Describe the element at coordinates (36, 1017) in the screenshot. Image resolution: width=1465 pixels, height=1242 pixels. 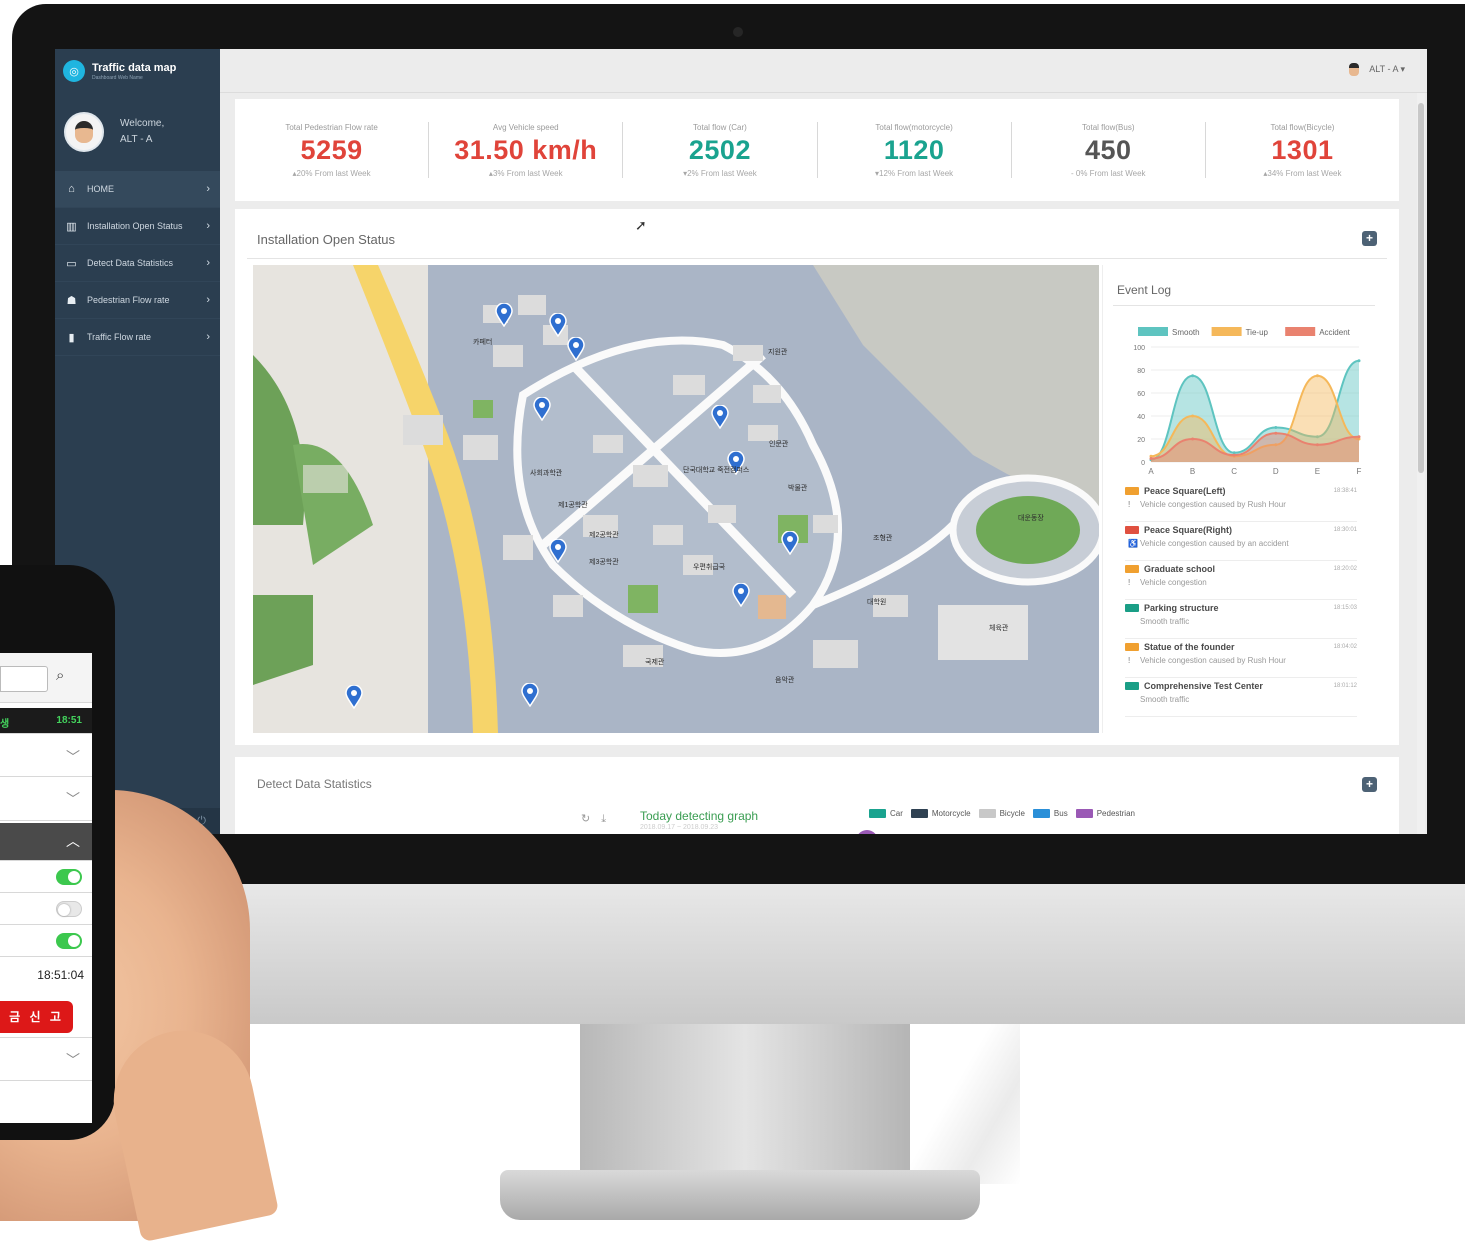
I see `report-button: 금 신 고` at that location.